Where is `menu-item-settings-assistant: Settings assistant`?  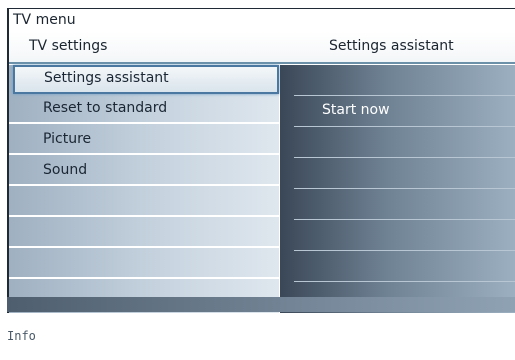
menu-item-settings-assistant: Settings assistant is located at coordinates (146, 79).